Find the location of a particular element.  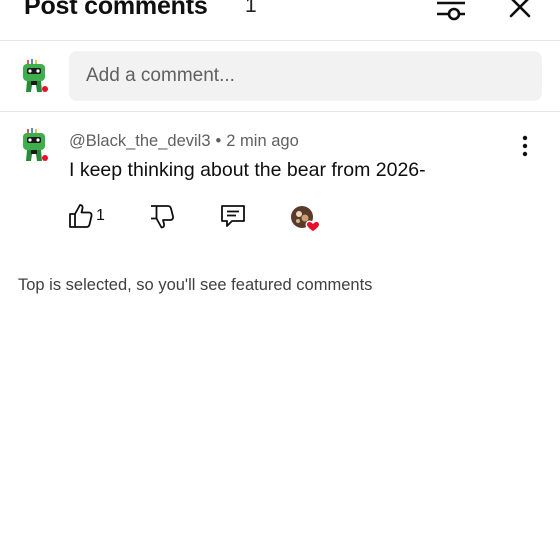

comments-header: Post comments 1 is located at coordinates (280, 20).